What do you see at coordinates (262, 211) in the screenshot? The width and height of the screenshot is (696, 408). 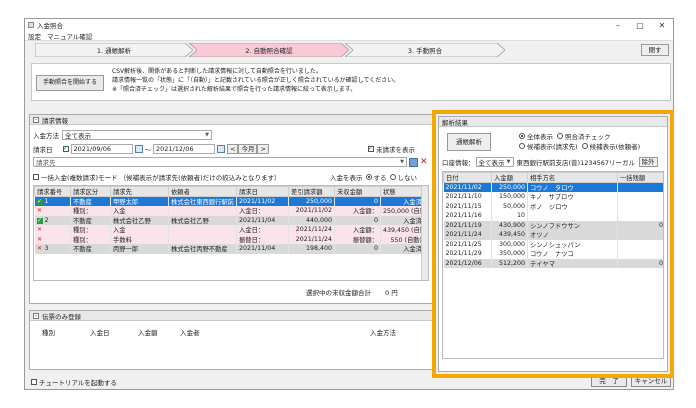 I see `table-cell: 入金日：` at bounding box center [262, 211].